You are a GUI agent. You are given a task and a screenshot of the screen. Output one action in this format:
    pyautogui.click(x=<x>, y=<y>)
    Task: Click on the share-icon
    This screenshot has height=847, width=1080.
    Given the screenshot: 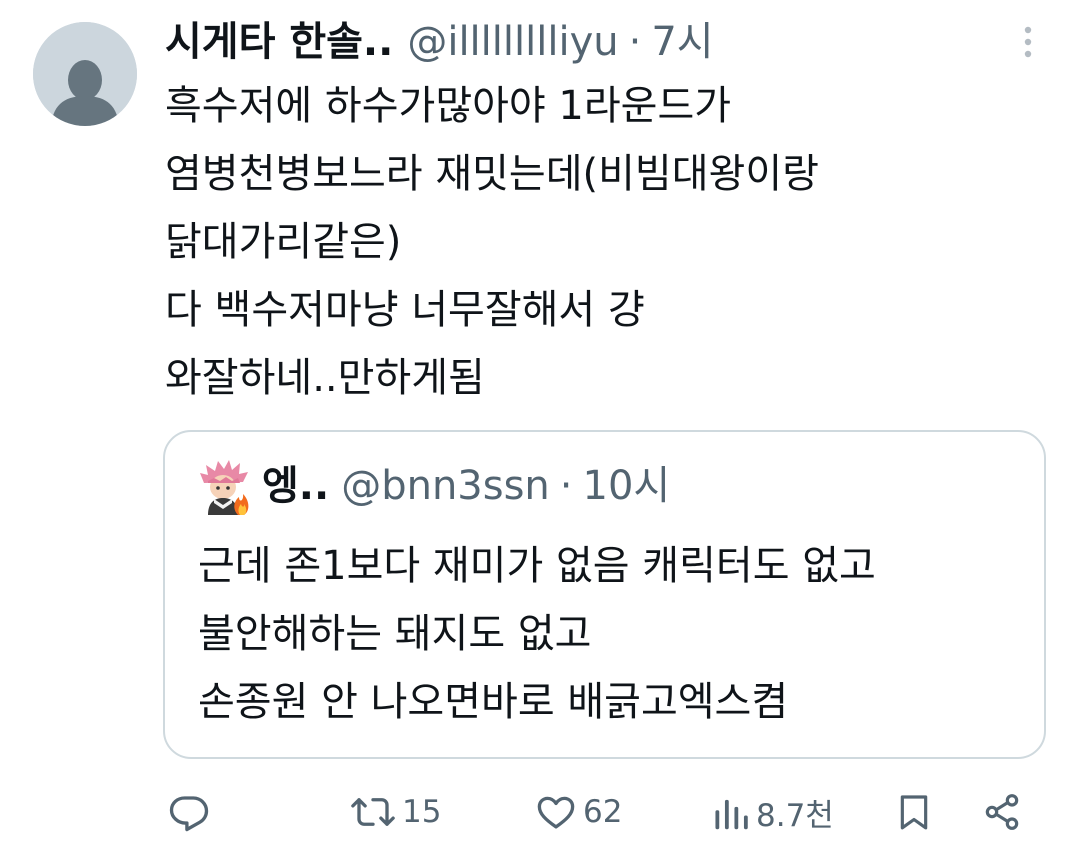 What is the action you would take?
    pyautogui.click(x=1002, y=812)
    